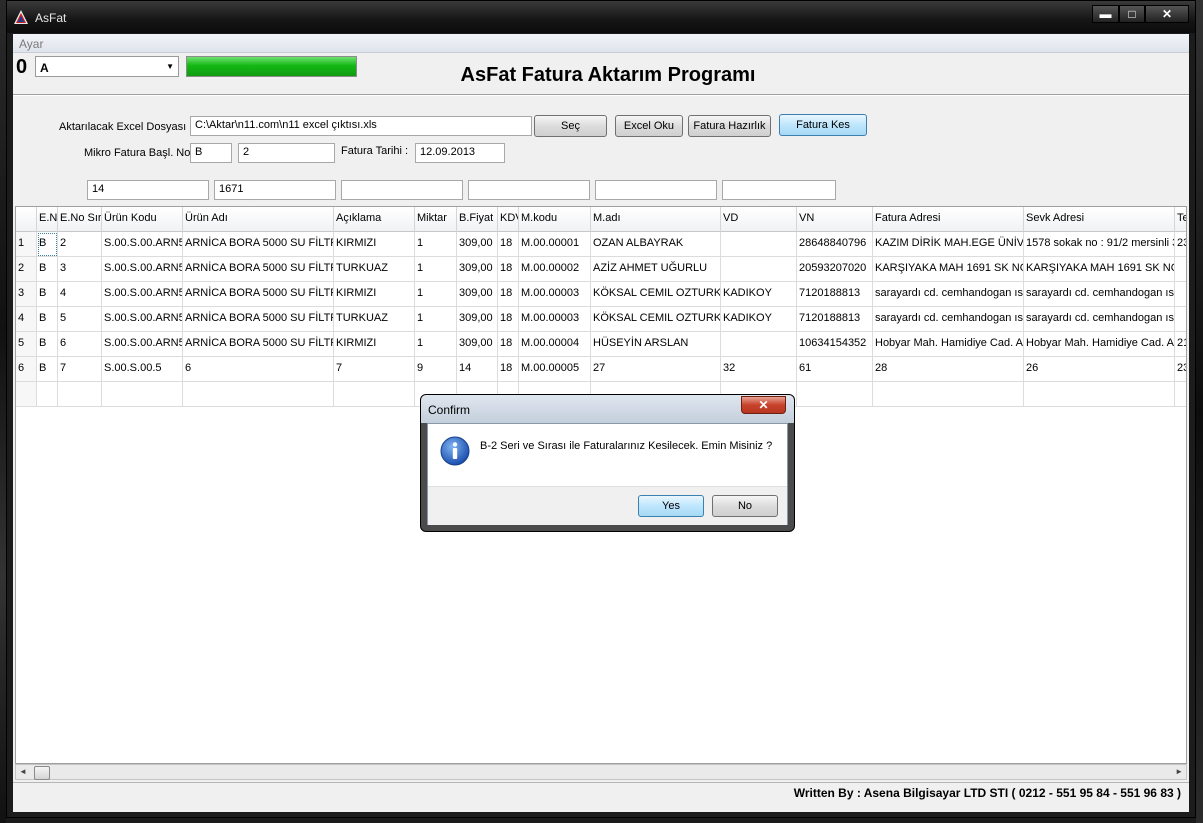  I want to click on grid-cell: KARŞIYAKA MAH 1691 SK NO 2, so click(1099, 269).